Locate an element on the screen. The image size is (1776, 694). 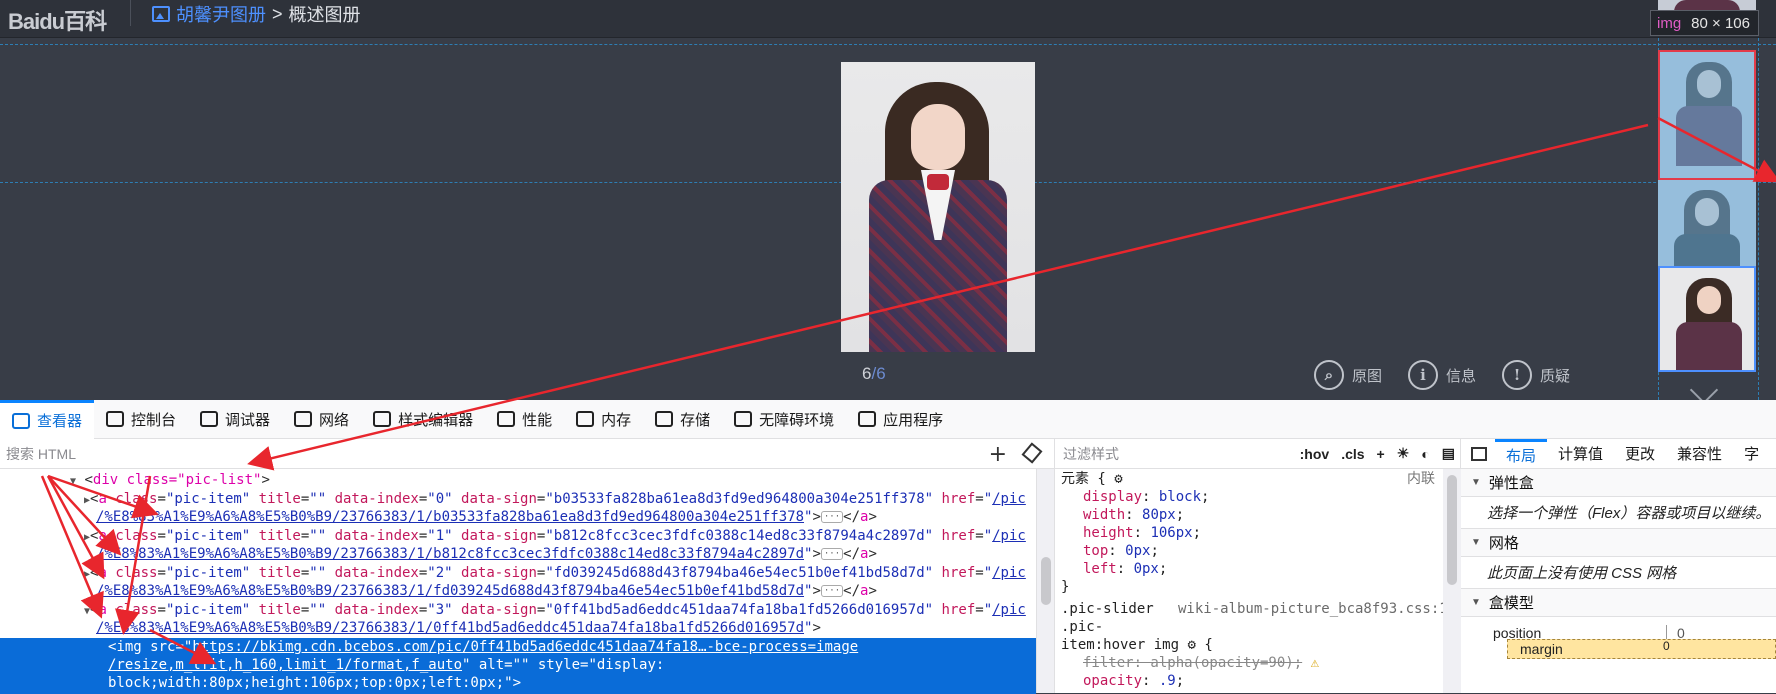
inspector-icon is located at coordinates (21, 420).